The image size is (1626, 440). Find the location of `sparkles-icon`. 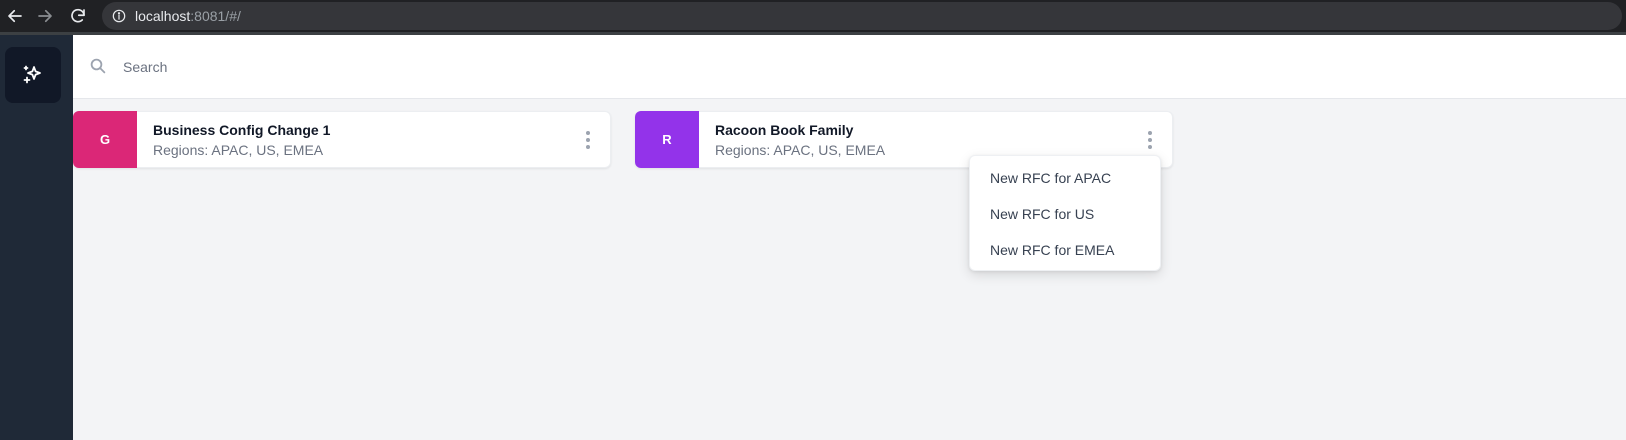

sparkles-icon is located at coordinates (32, 74).